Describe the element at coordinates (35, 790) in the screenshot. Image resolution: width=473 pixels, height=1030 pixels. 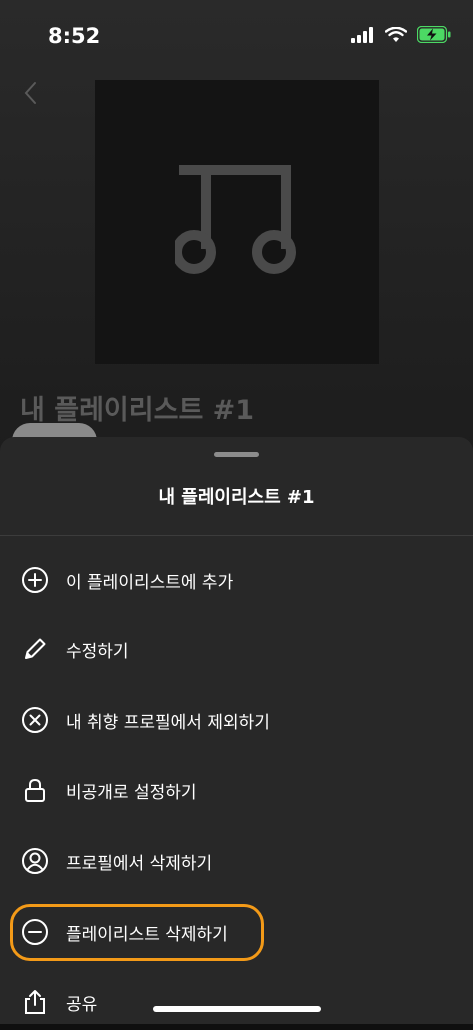
I see `lock-icon` at that location.